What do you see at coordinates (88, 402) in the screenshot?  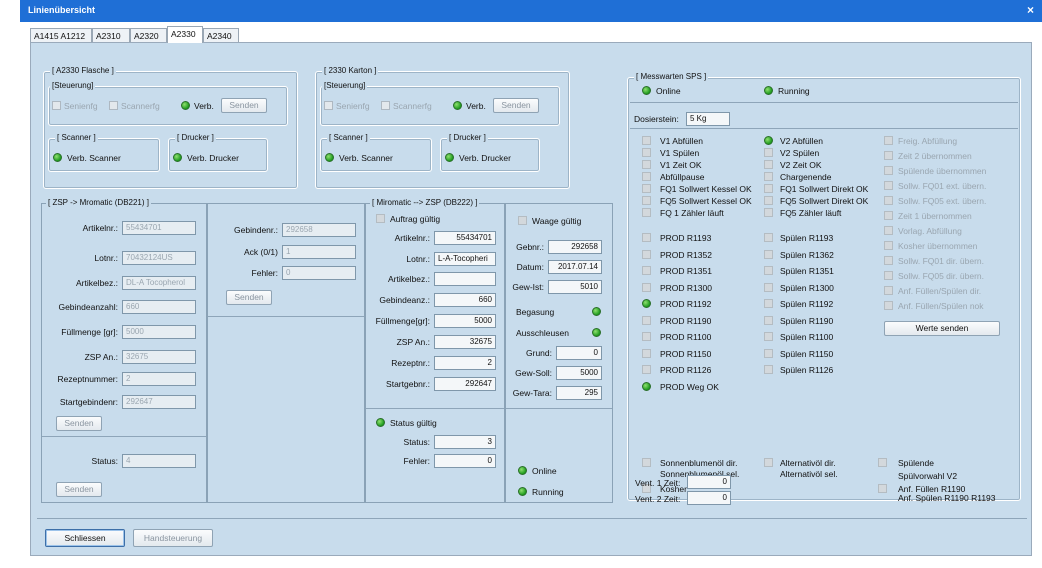 I see `startgebinde-label: Startgebindenr:` at bounding box center [88, 402].